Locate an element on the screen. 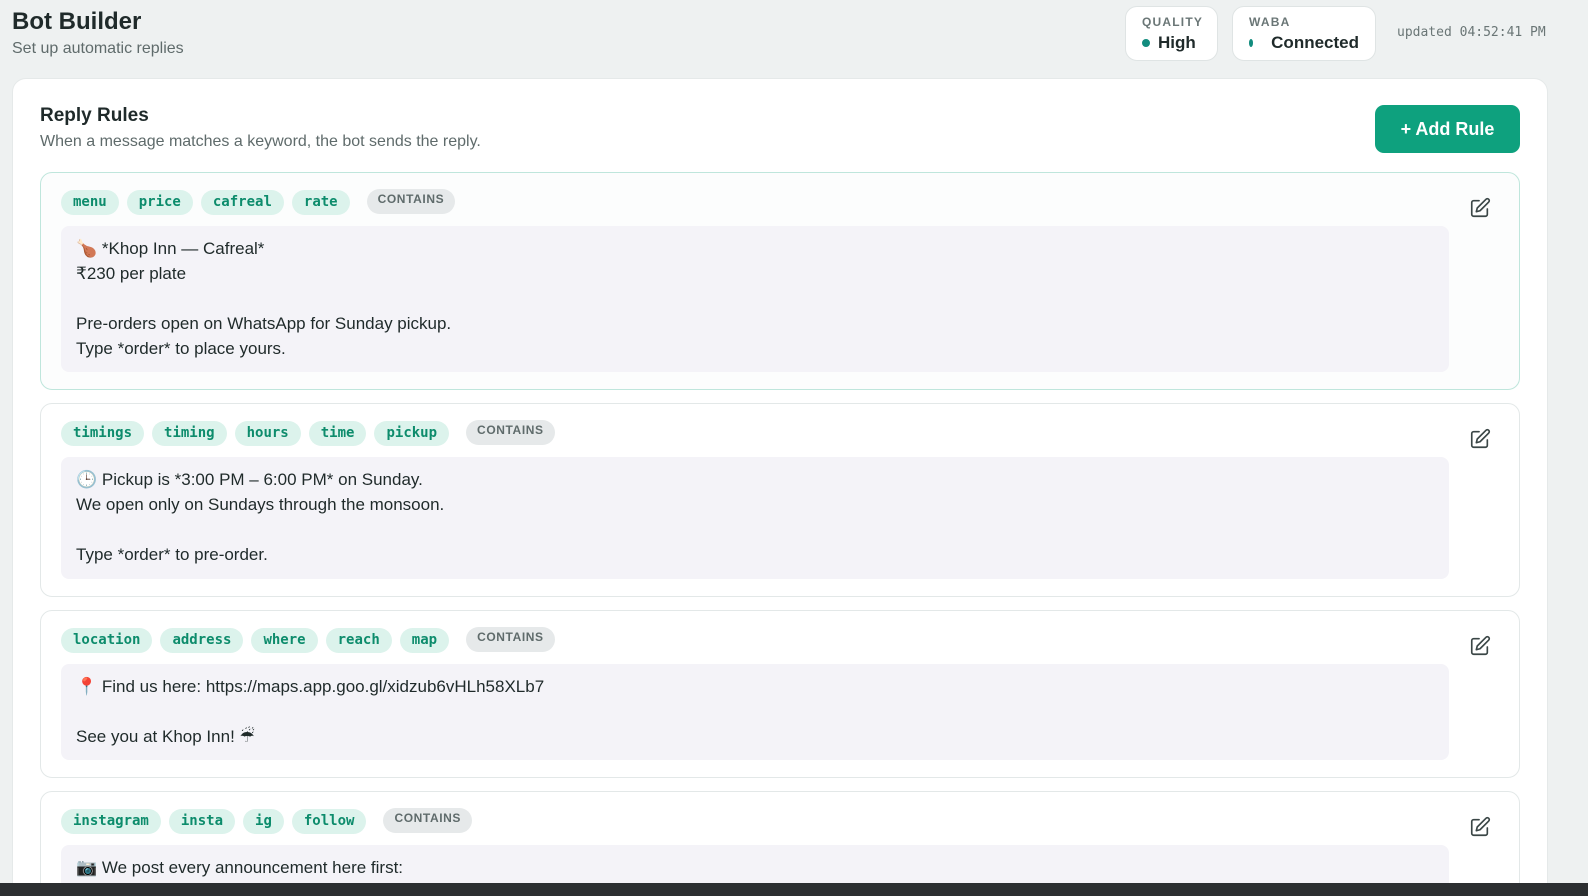 The height and width of the screenshot is (896, 1588). keyword-chip: instagram is located at coordinates (111, 821).